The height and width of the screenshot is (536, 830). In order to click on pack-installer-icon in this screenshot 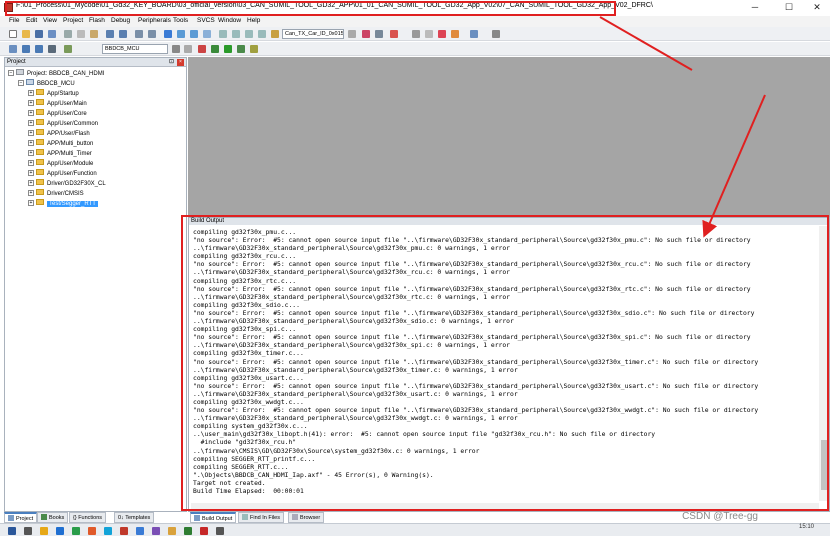, I will do `click(228, 49)`.